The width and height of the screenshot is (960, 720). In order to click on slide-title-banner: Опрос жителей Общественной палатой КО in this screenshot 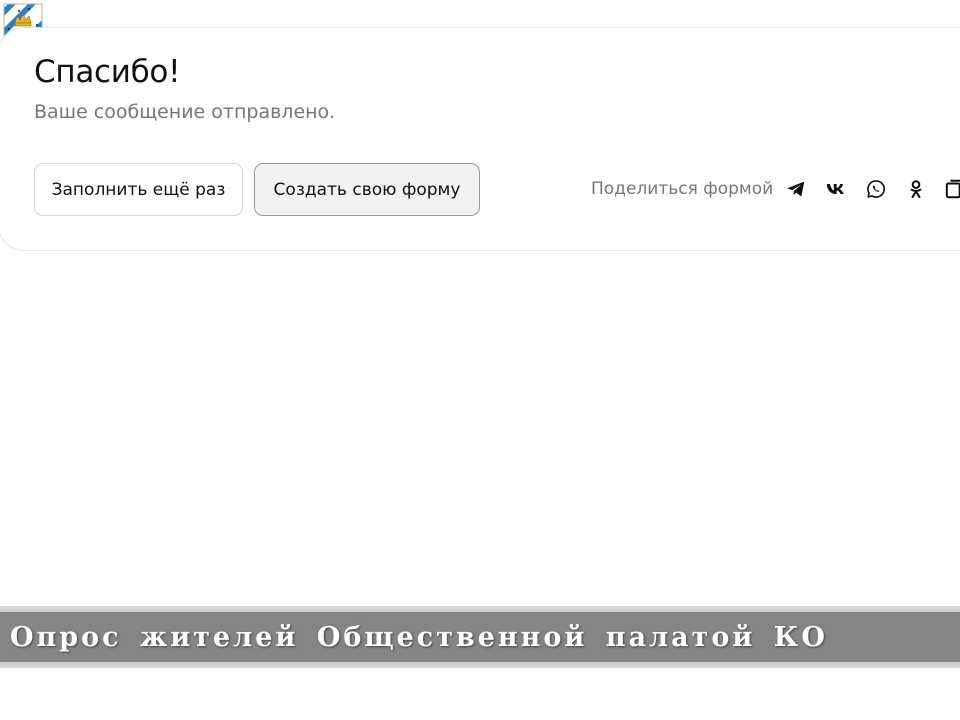, I will do `click(480, 637)`.